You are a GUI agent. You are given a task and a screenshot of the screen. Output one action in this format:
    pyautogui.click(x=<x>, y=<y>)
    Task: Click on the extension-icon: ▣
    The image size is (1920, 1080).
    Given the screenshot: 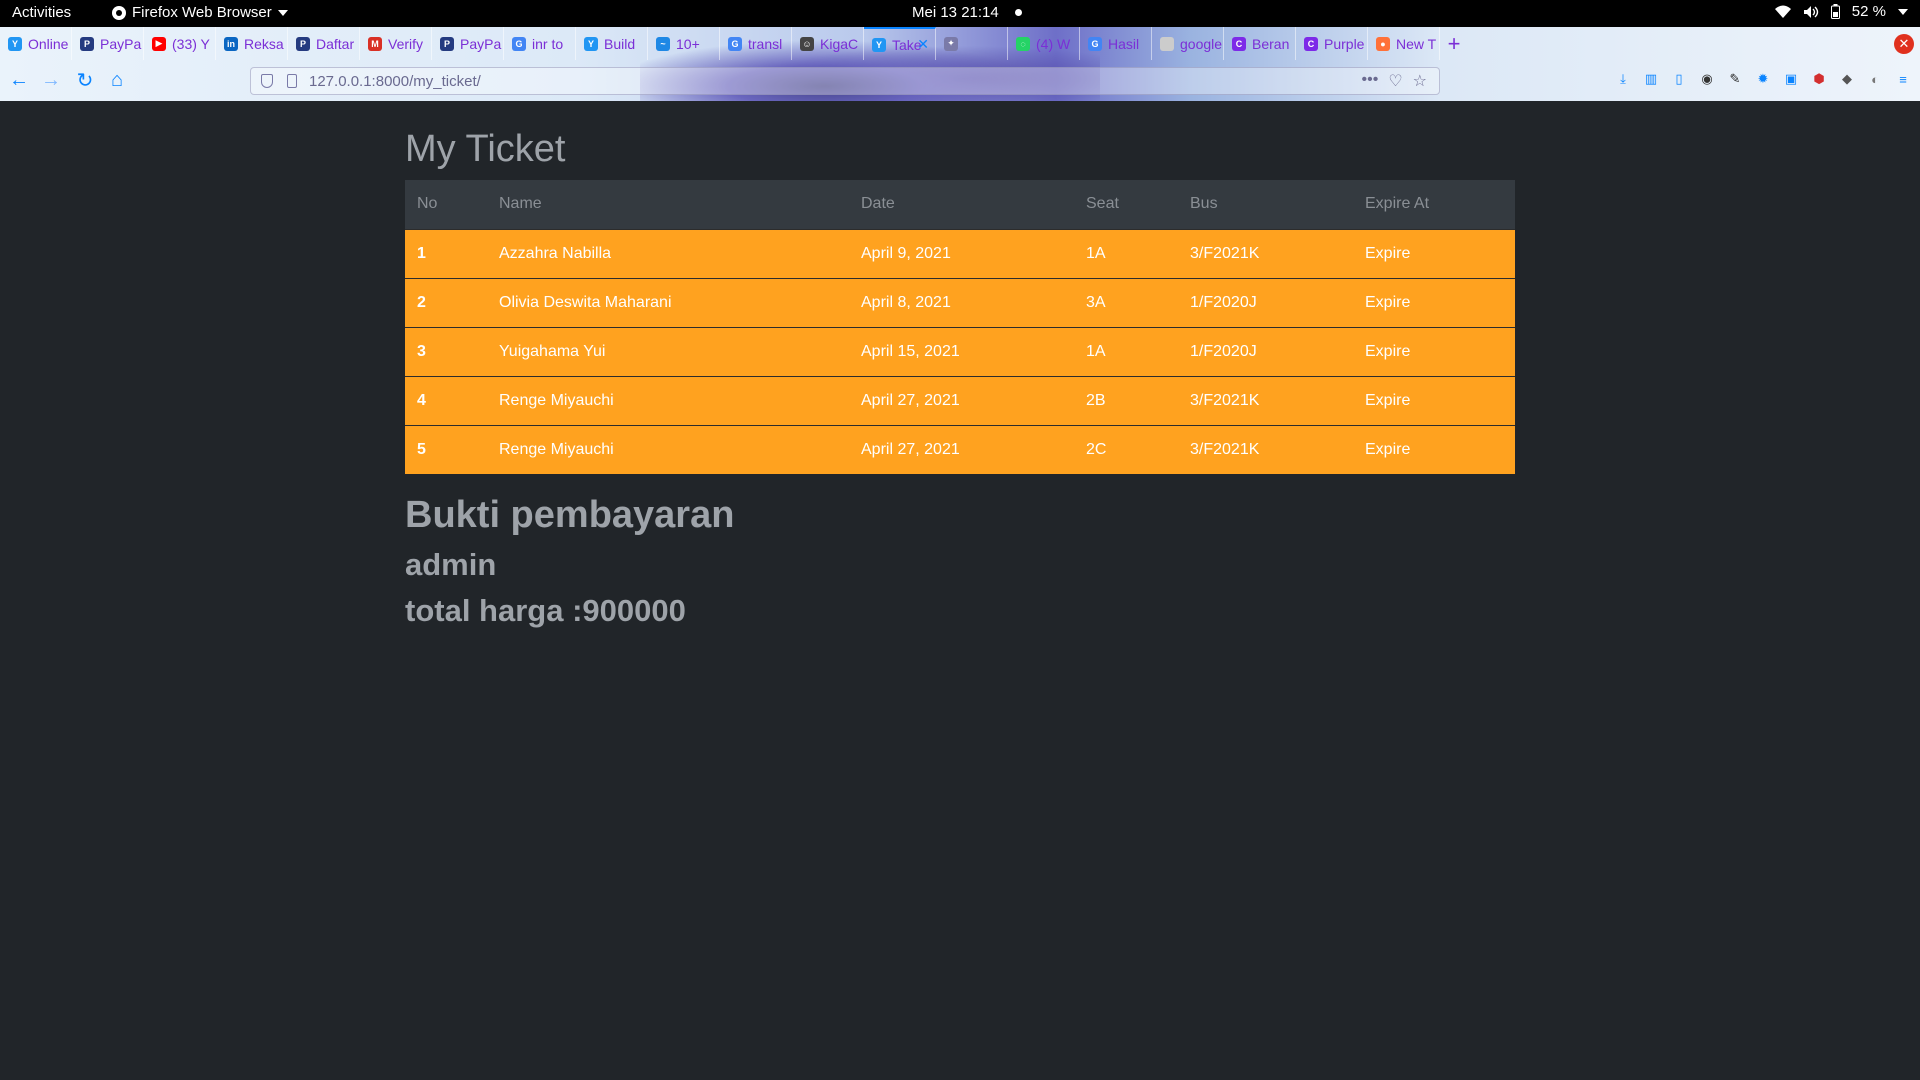 What is the action you would take?
    pyautogui.click(x=1791, y=79)
    